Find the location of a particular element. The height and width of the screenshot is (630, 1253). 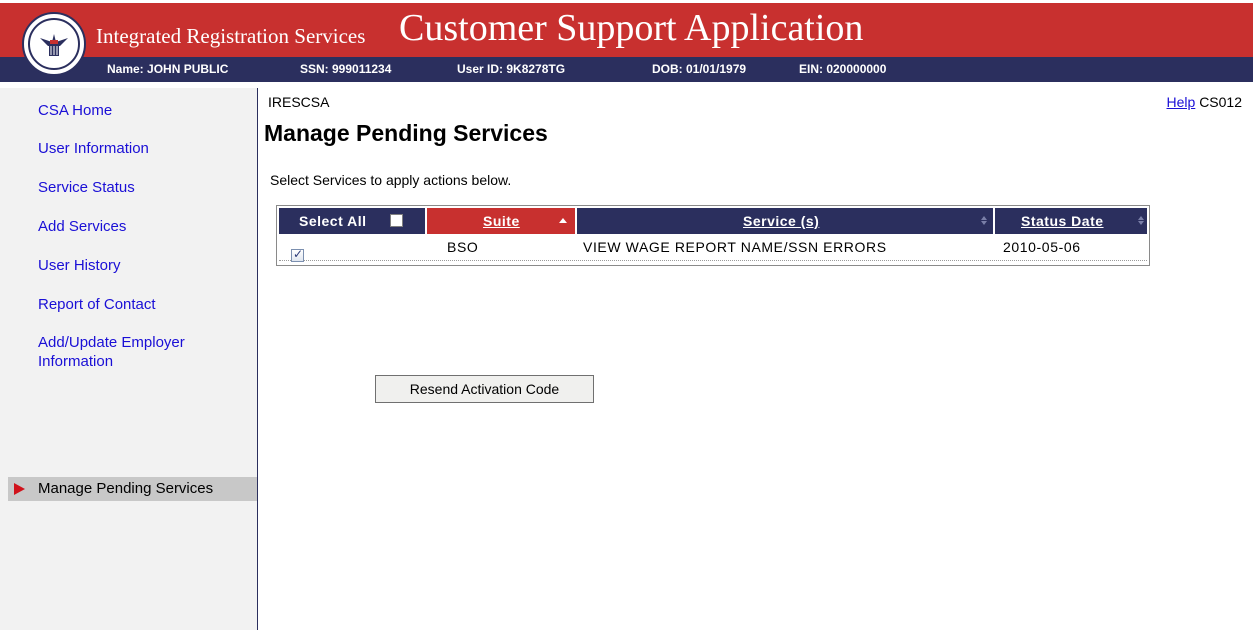

user-name-info: Name: JOHN PUBLIC is located at coordinates (168, 69).